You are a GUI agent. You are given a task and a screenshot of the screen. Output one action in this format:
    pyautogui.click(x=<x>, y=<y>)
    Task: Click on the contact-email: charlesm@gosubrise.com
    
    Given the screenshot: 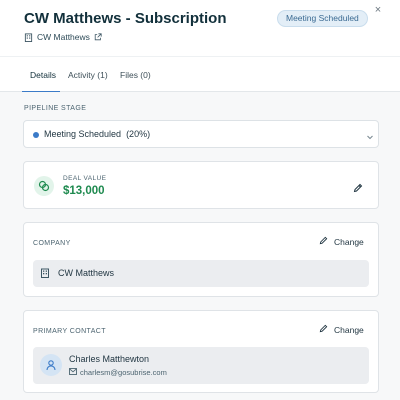 What is the action you would take?
    pyautogui.click(x=118, y=372)
    